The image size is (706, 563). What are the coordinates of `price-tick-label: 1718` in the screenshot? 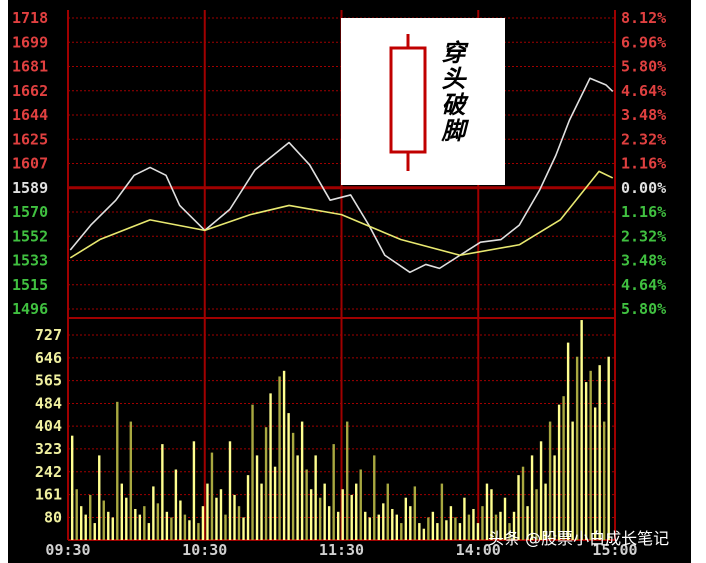 It's located at (30, 18).